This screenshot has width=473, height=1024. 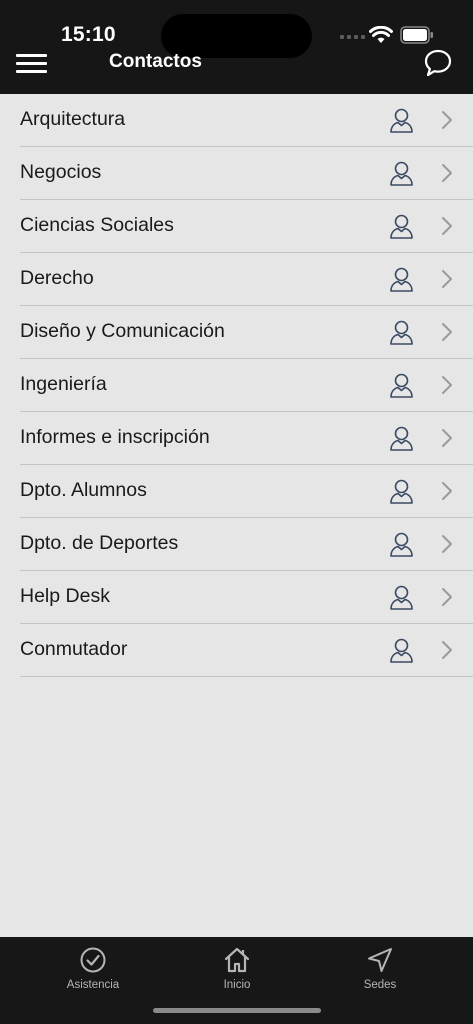 What do you see at coordinates (246, 385) in the screenshot?
I see `contact-row: Ingeniería` at bounding box center [246, 385].